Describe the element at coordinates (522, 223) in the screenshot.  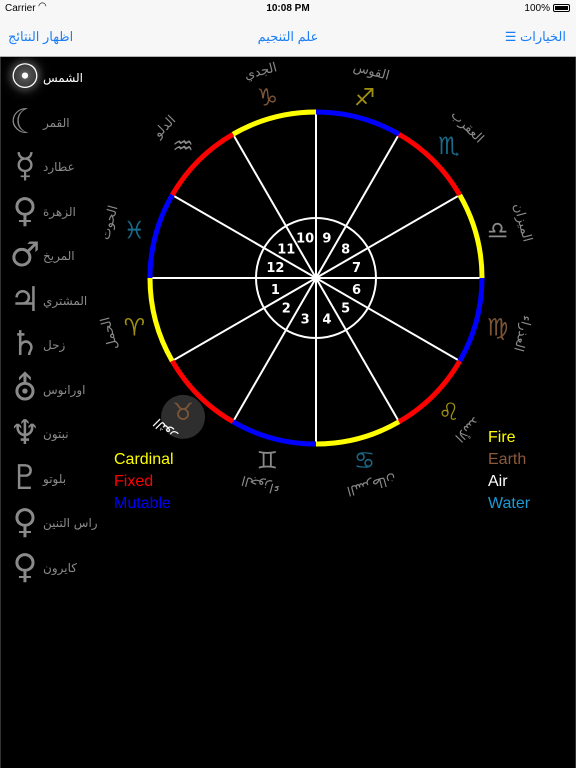
I see `sign-name: الميزان` at that location.